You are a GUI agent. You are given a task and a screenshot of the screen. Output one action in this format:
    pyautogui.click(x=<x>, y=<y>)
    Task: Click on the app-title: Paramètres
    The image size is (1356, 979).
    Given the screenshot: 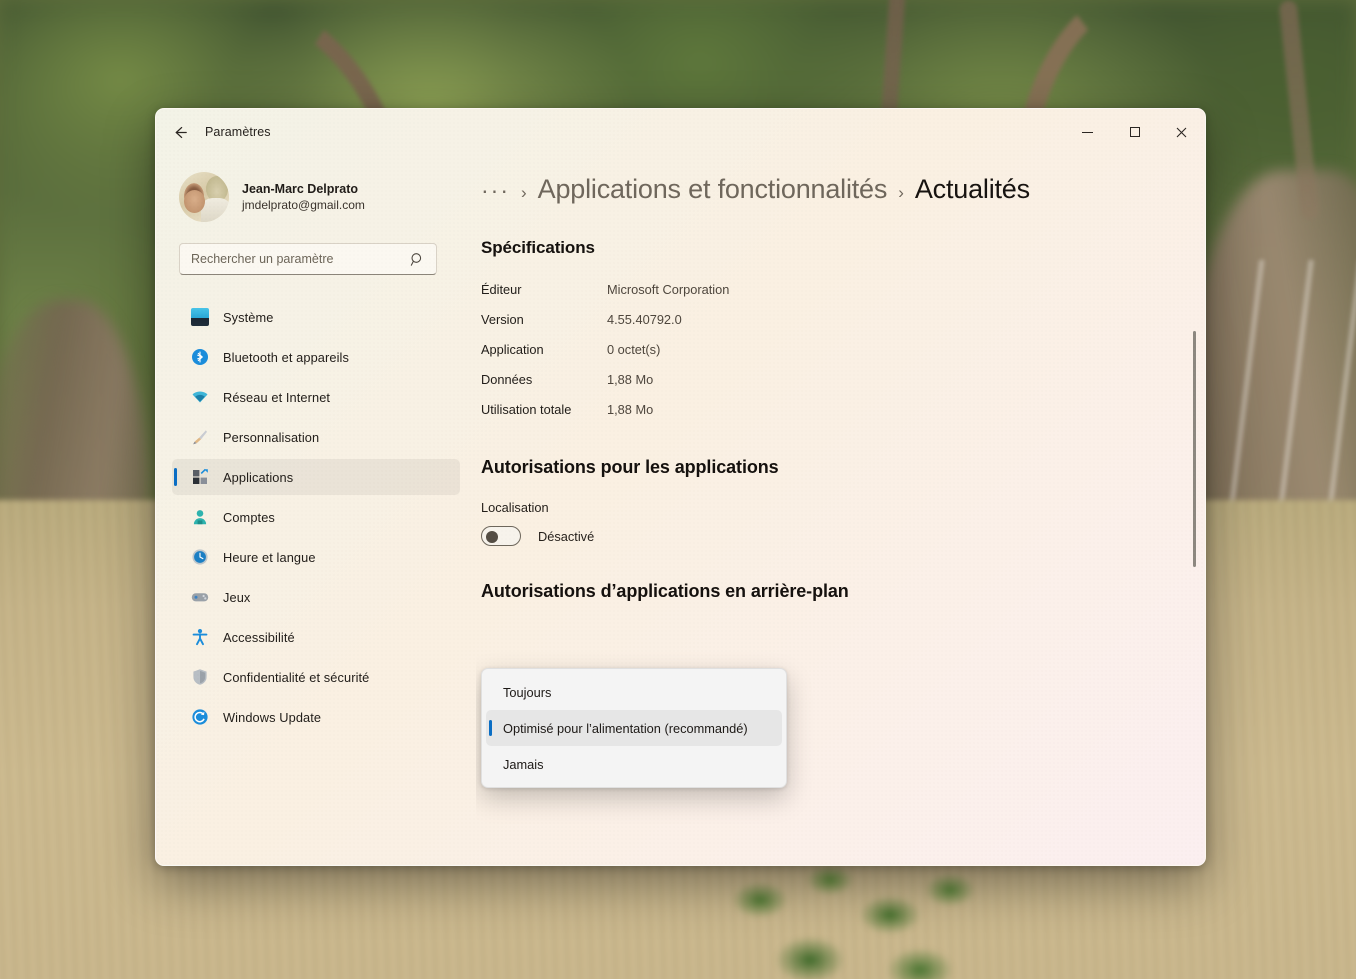 What is the action you would take?
    pyautogui.click(x=238, y=132)
    